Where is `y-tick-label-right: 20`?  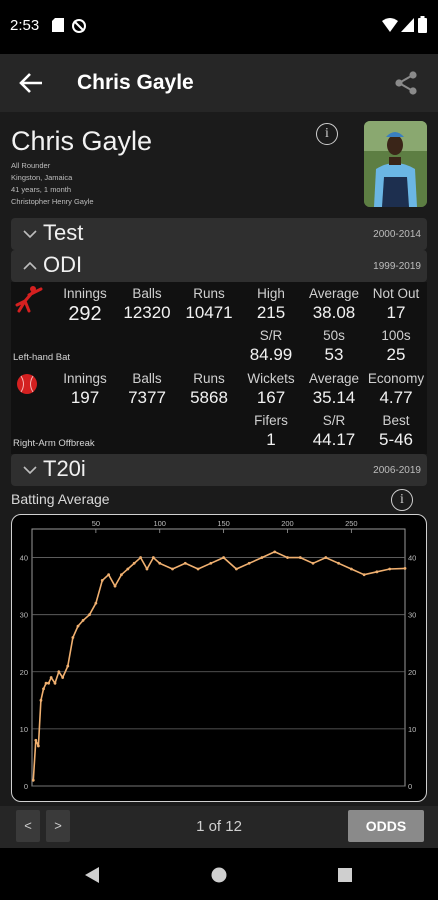 y-tick-label-right: 20 is located at coordinates (412, 672).